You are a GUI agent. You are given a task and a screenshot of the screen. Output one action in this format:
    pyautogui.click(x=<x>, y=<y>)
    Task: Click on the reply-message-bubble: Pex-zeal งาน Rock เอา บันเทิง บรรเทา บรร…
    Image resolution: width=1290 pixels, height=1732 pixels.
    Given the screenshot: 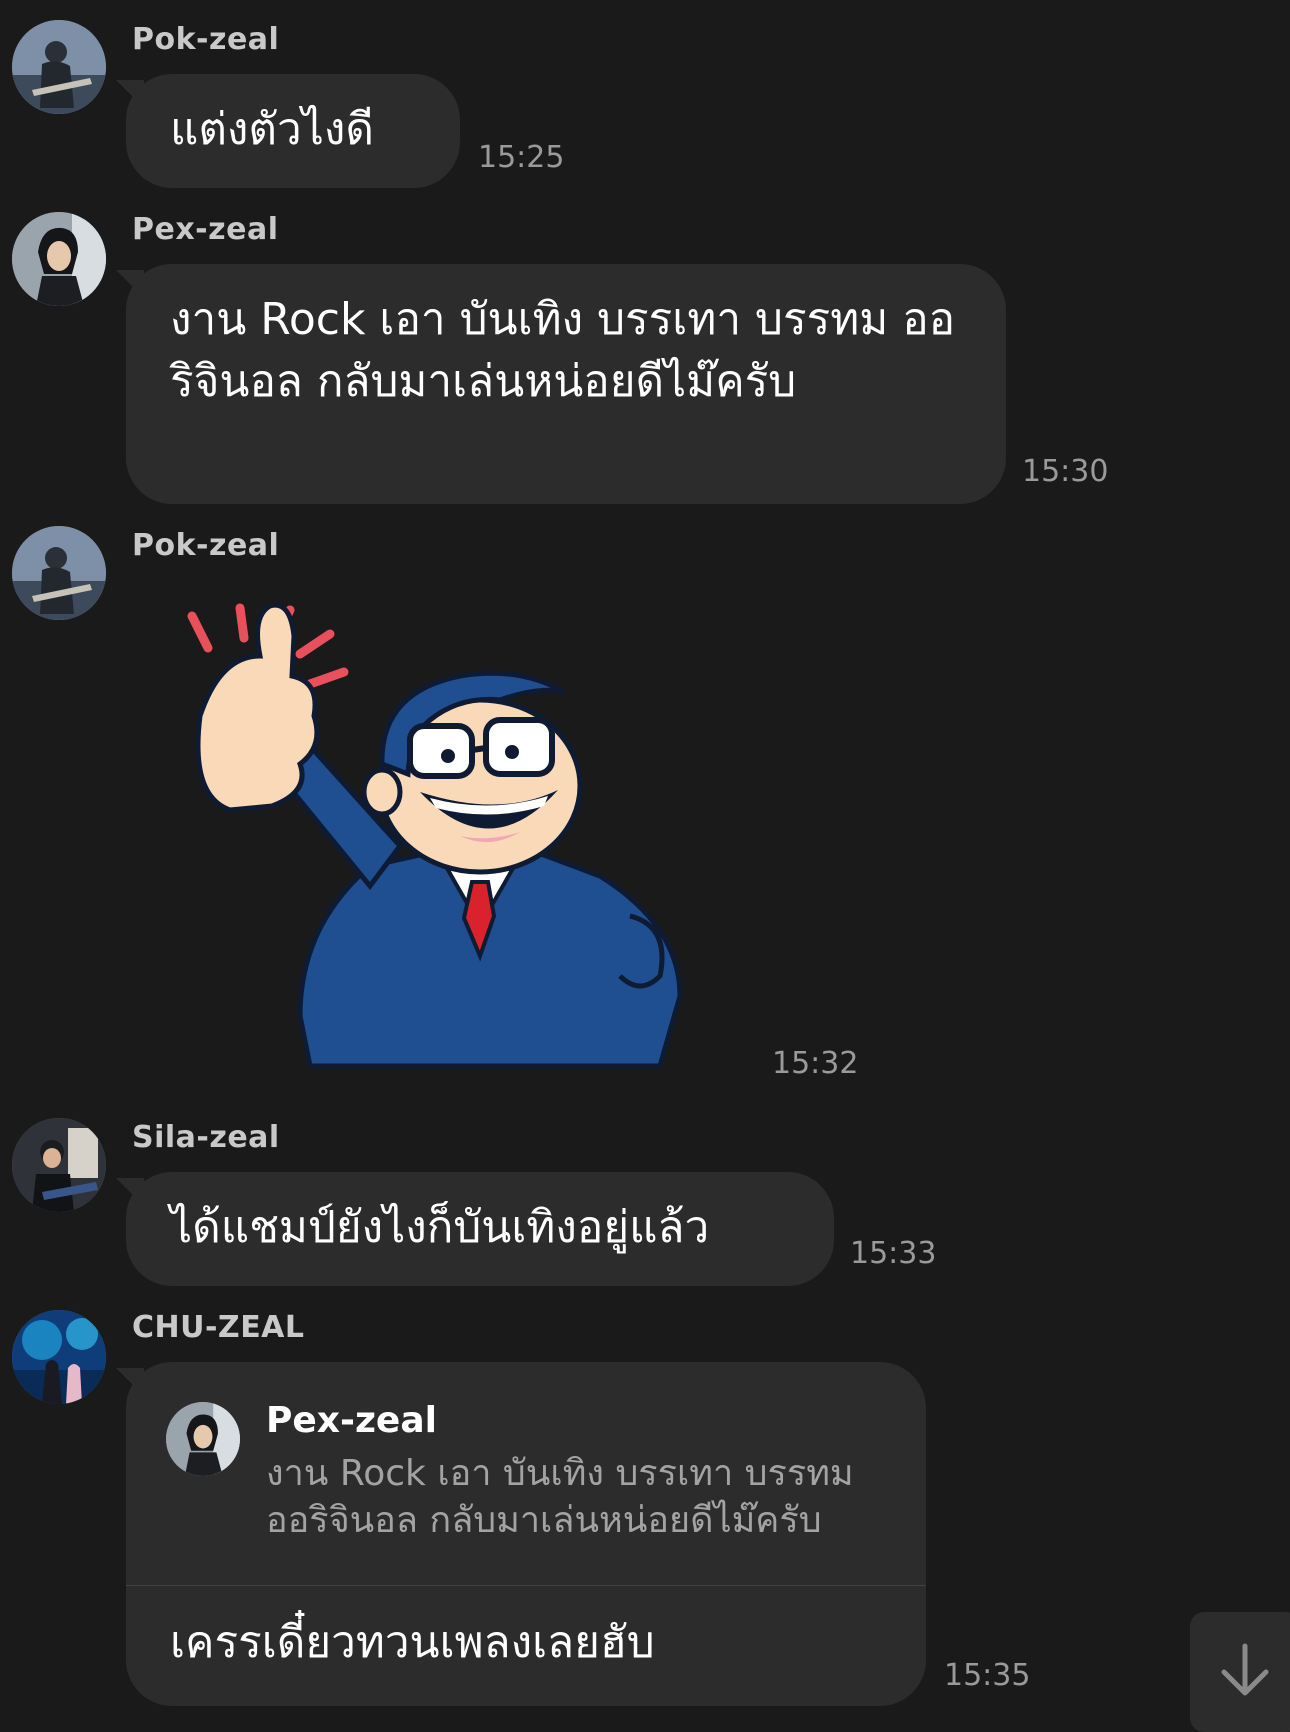 What is the action you would take?
    pyautogui.click(x=526, y=1534)
    